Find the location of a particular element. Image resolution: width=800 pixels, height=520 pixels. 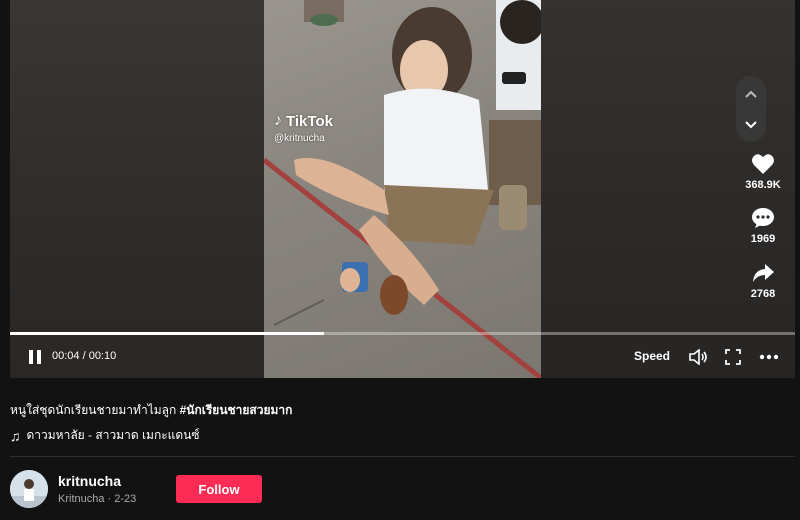

music-link: ♫ ดาวมหาลัย - สาวมาด เมกะแดนซ์ is located at coordinates (105, 435).